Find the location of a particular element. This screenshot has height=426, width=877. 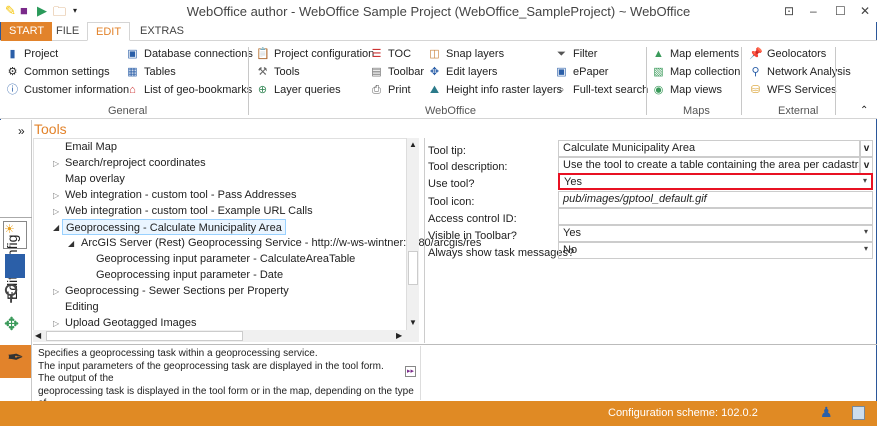

ribbon-project-configuration: 📋 Project configuration is located at coordinates (315, 54).